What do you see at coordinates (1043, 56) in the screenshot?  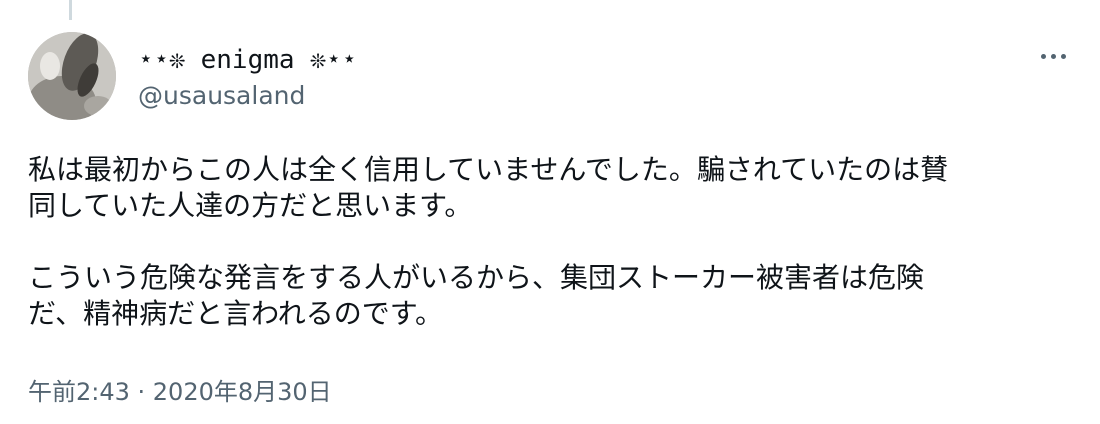 I see `more-horizontal-icon` at bounding box center [1043, 56].